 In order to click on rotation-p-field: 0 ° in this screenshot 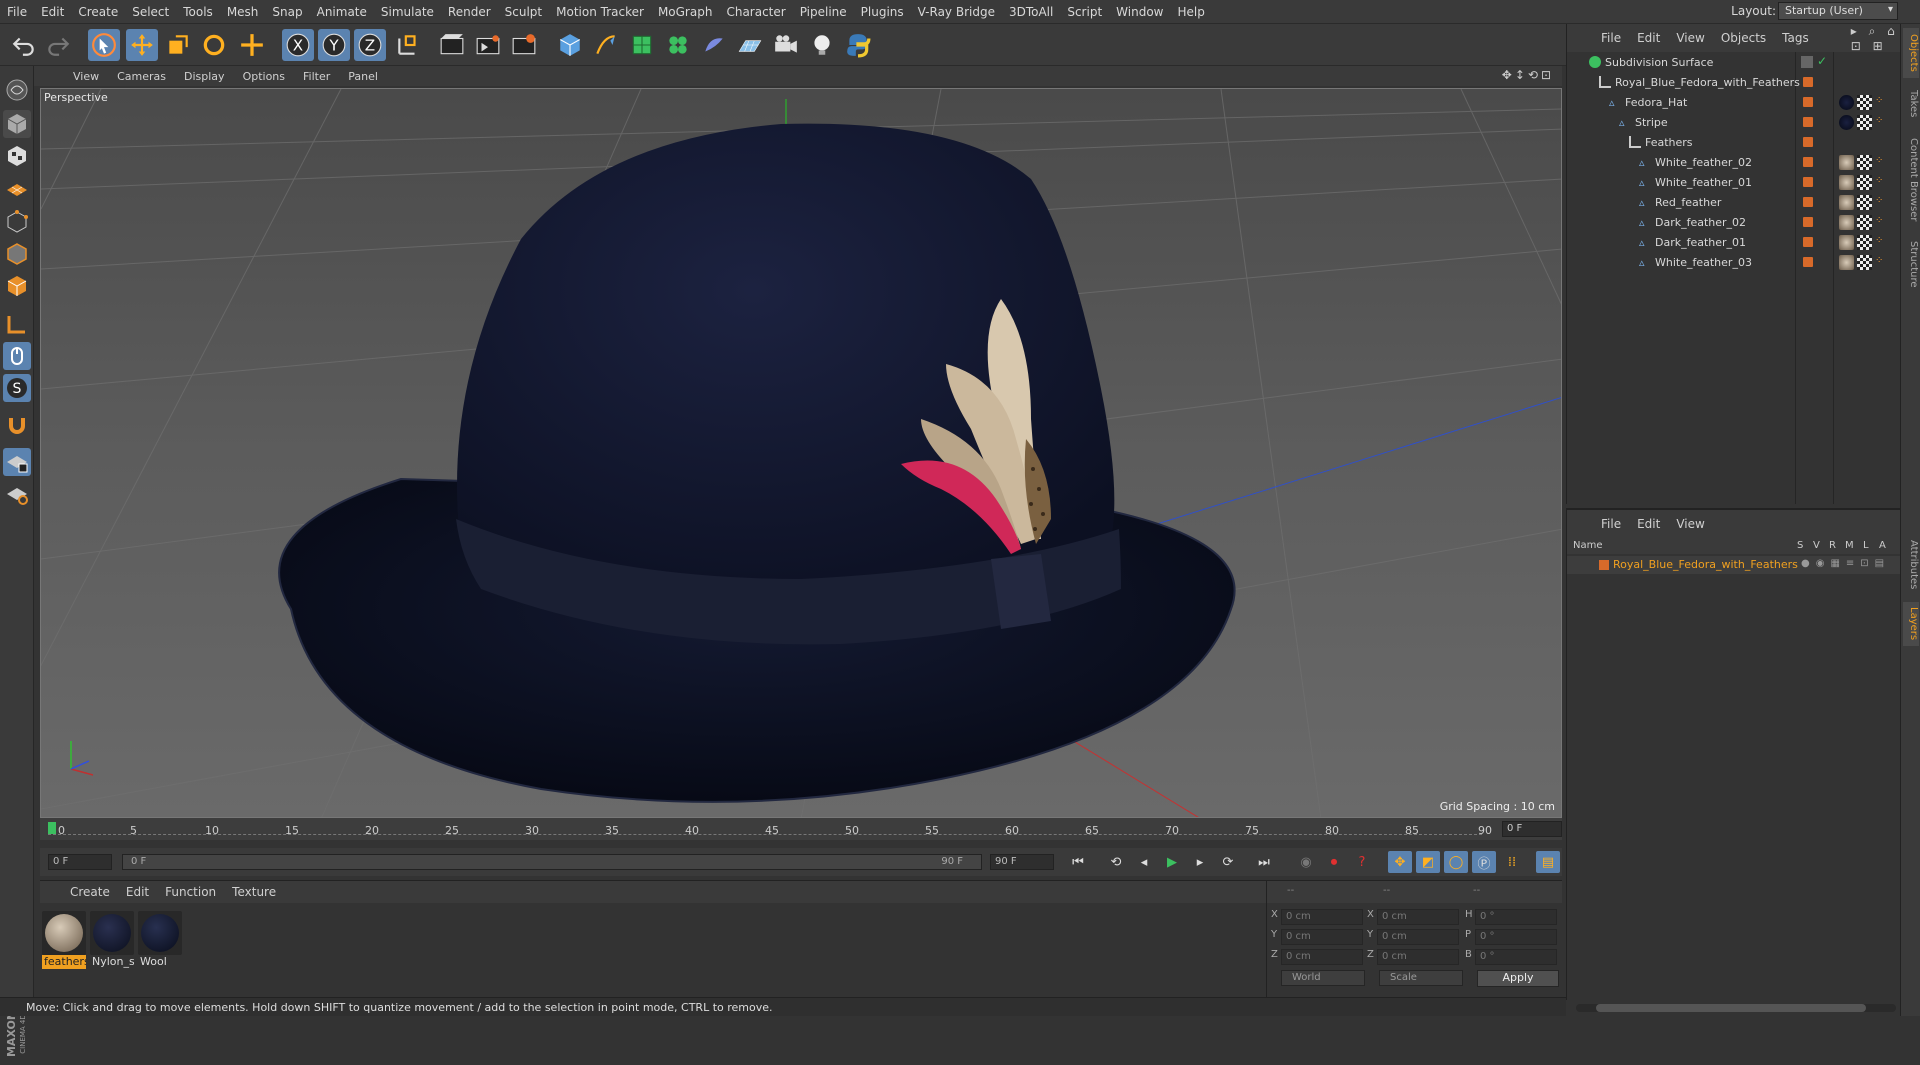, I will do `click(1516, 937)`.